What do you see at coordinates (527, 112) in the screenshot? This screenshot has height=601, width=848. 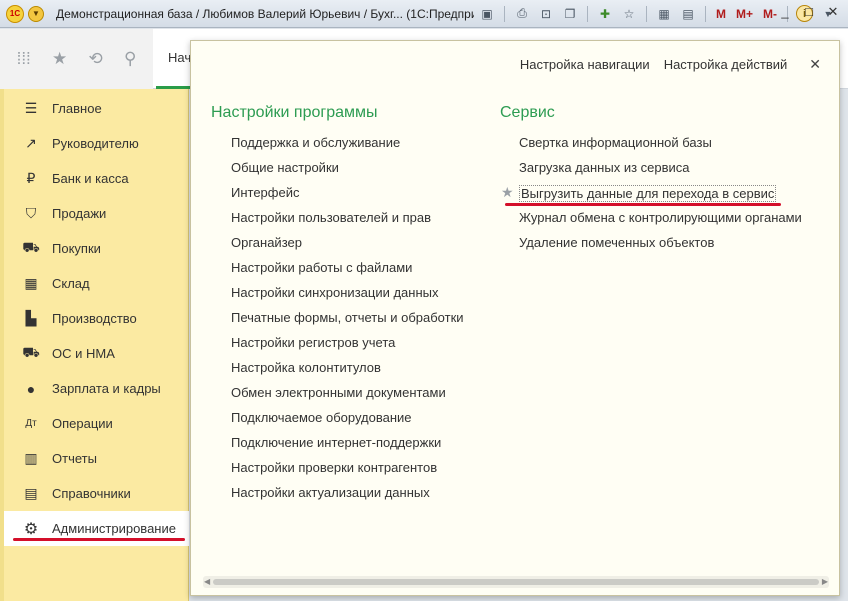 I see `service-section-title: Сервис` at bounding box center [527, 112].